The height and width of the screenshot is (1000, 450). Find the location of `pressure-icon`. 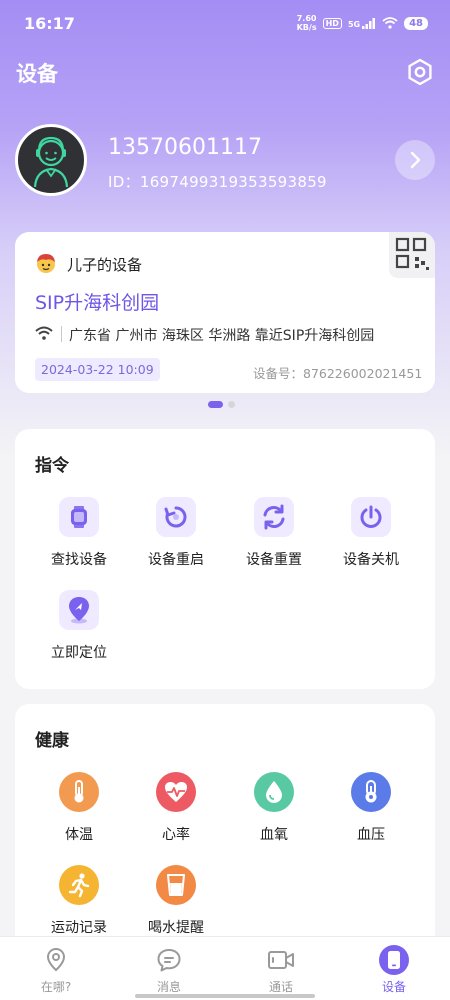

pressure-icon is located at coordinates (371, 791).